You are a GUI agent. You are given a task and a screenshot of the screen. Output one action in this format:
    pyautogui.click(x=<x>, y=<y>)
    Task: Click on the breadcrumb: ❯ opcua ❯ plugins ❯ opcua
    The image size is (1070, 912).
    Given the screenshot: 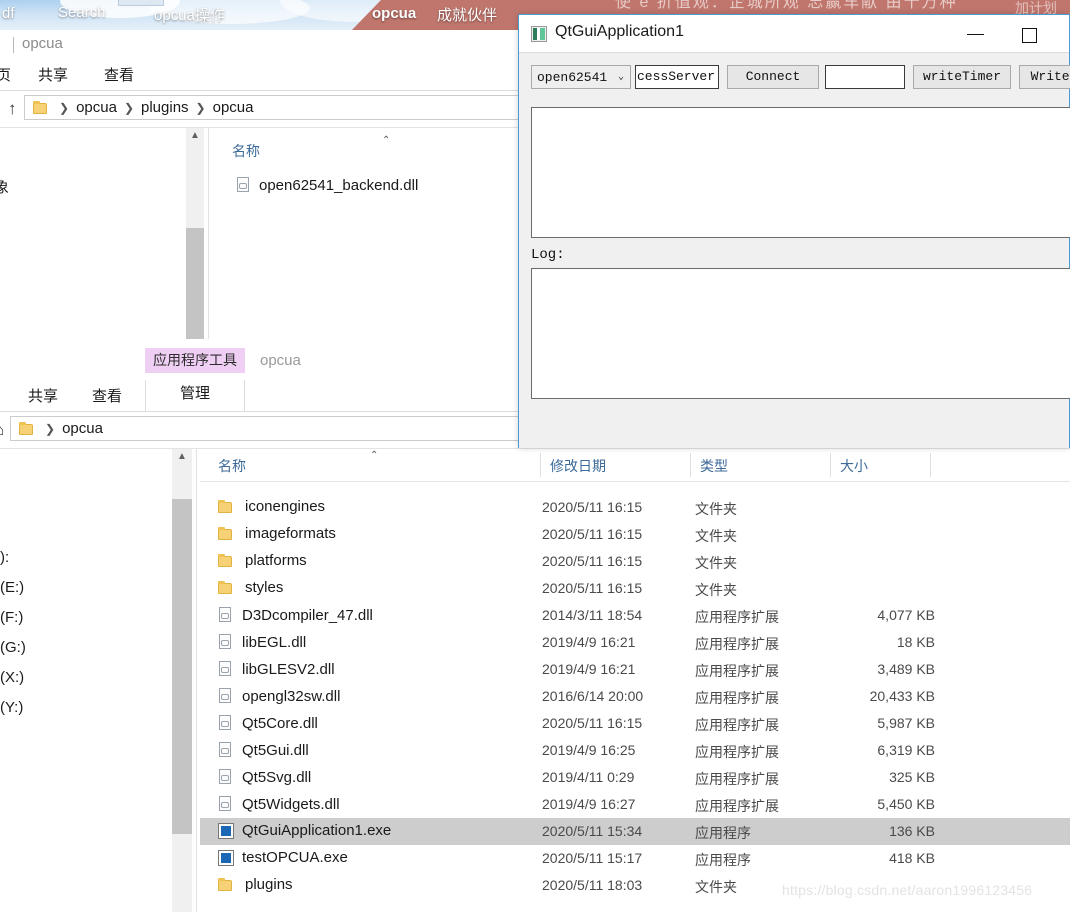 What is the action you would take?
    pyautogui.click(x=272, y=107)
    